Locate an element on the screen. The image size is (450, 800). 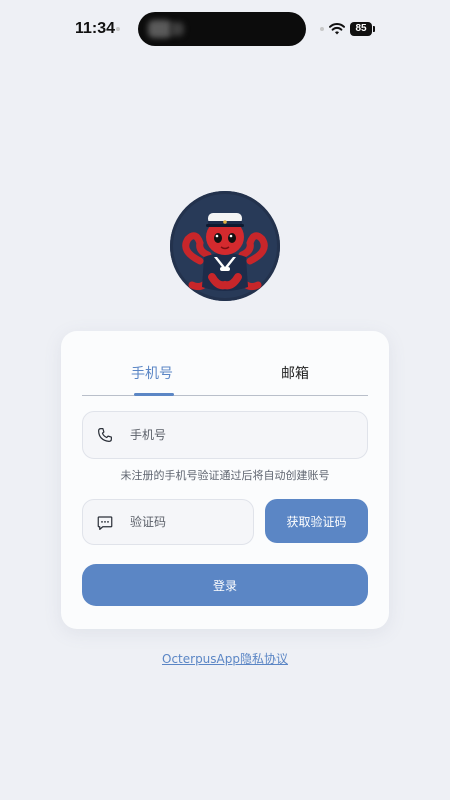
status-dot is located at coordinates (118, 29).